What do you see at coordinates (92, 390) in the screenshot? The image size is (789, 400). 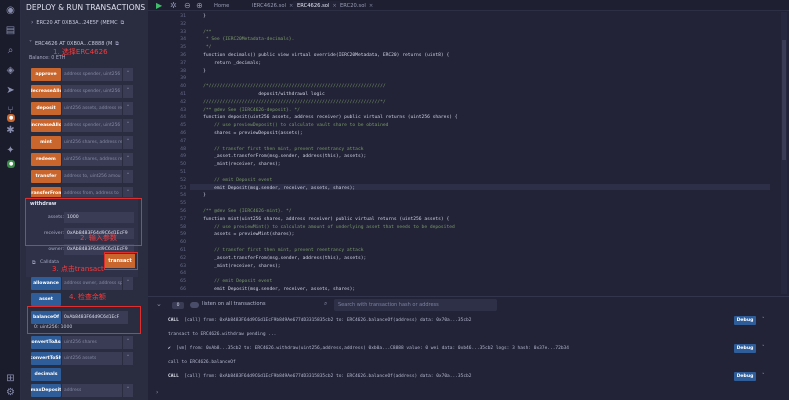 I see `function-args-input: address` at bounding box center [92, 390].